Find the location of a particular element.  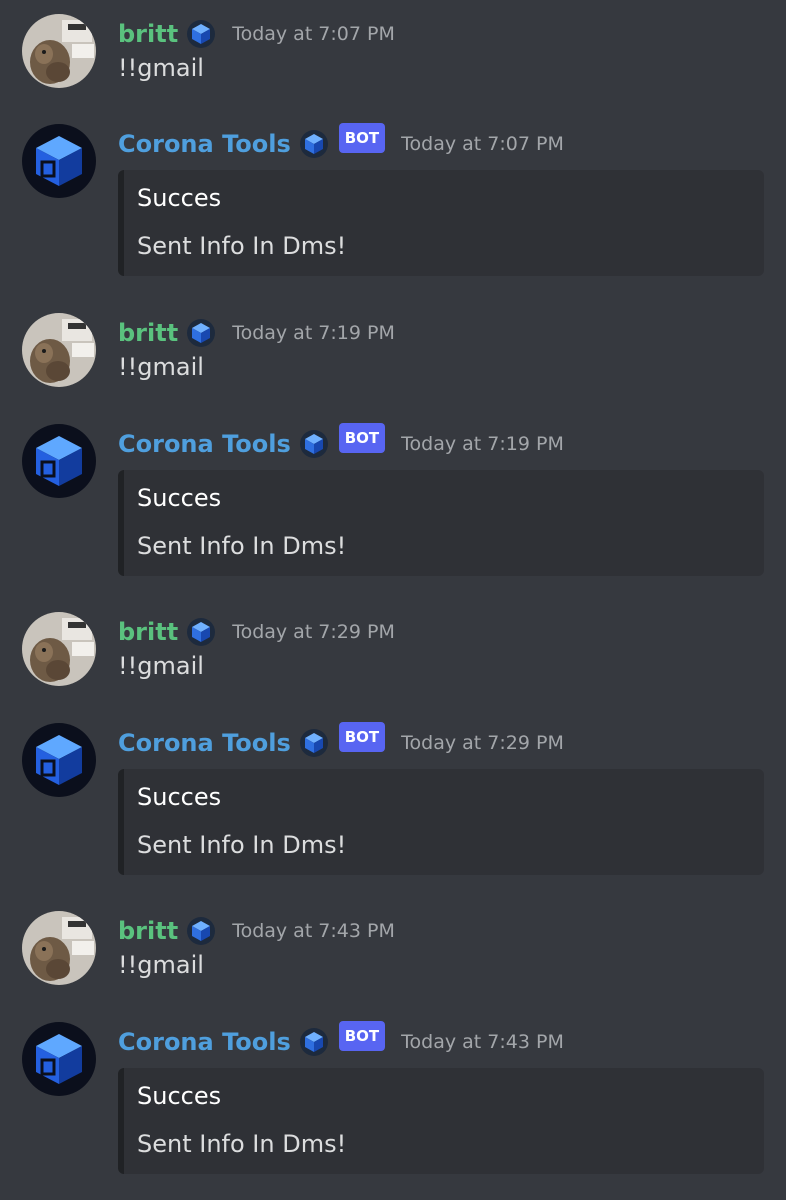

message-header: britt Today at 7:29 PM is located at coordinates (256, 632).